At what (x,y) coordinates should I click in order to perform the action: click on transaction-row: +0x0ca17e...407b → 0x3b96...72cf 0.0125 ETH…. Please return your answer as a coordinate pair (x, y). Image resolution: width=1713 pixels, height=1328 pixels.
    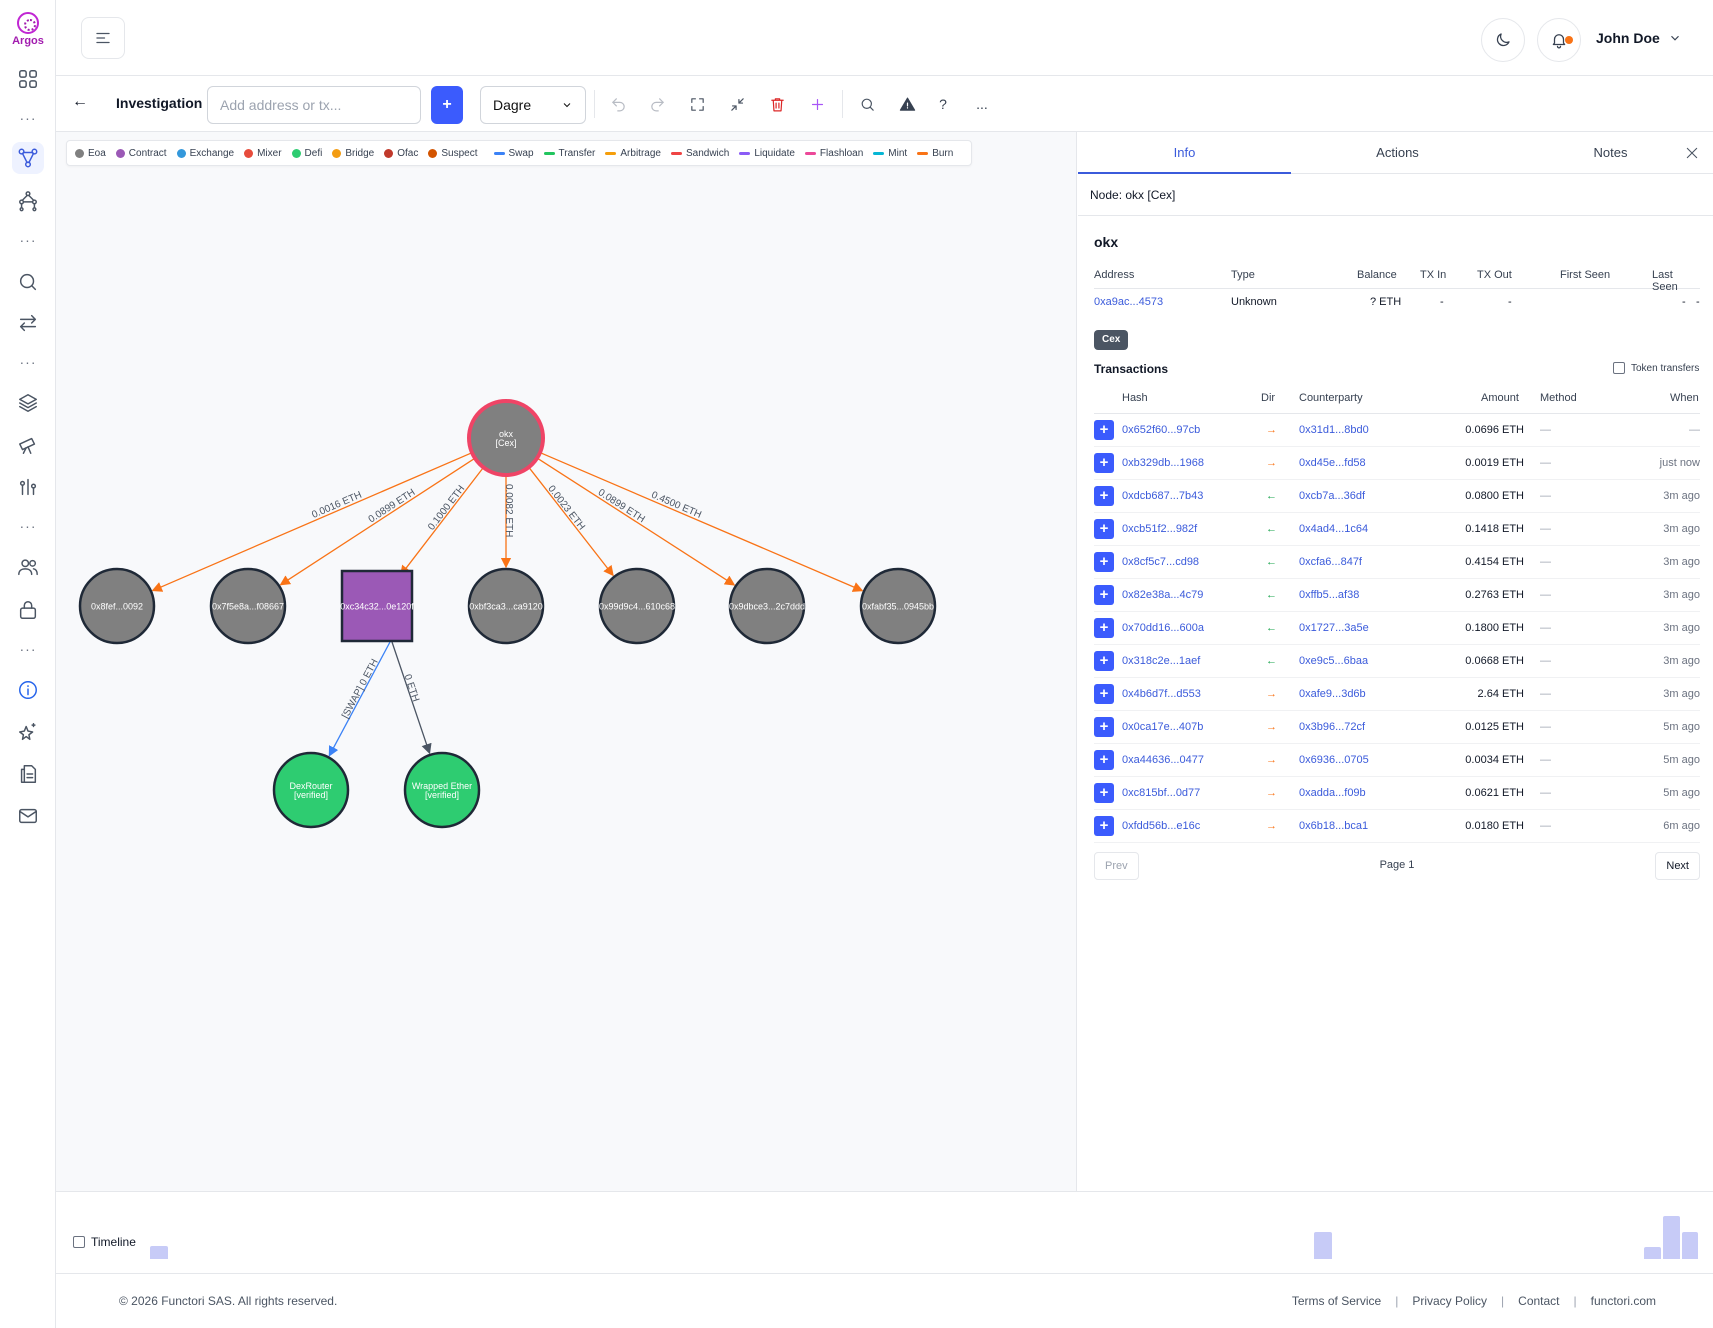
    Looking at the image, I should click on (1397, 727).